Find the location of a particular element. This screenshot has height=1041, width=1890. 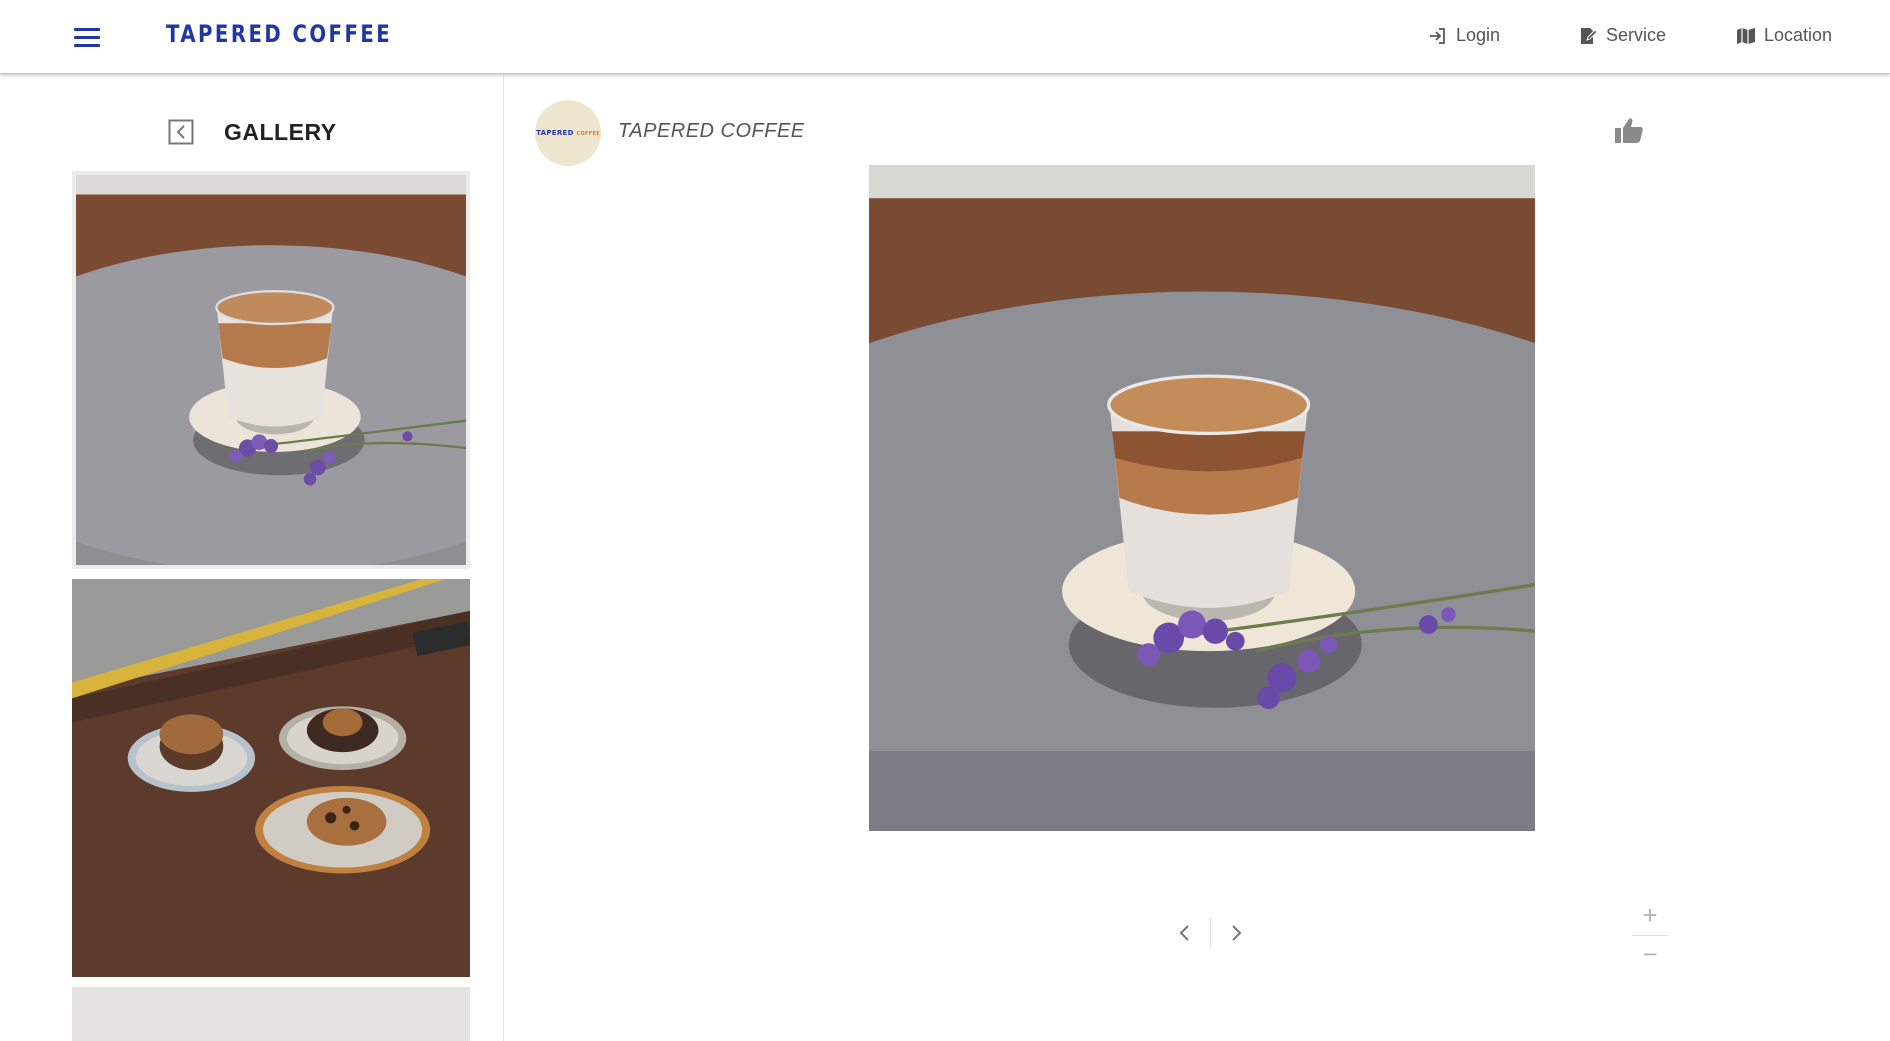

image-pager is located at coordinates (1210, 933).